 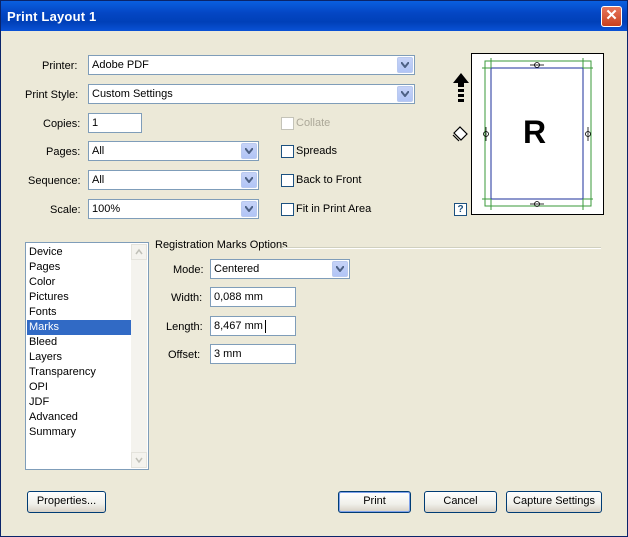 I want to click on length-input: 8,467 mm, so click(x=253, y=326).